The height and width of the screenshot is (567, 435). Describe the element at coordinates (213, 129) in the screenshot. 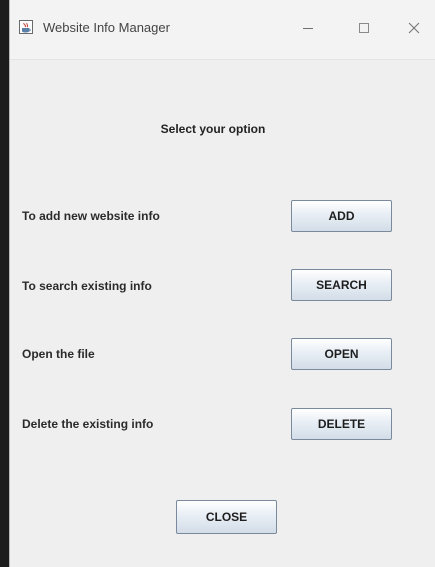

I see `page-heading: Select your option` at that location.